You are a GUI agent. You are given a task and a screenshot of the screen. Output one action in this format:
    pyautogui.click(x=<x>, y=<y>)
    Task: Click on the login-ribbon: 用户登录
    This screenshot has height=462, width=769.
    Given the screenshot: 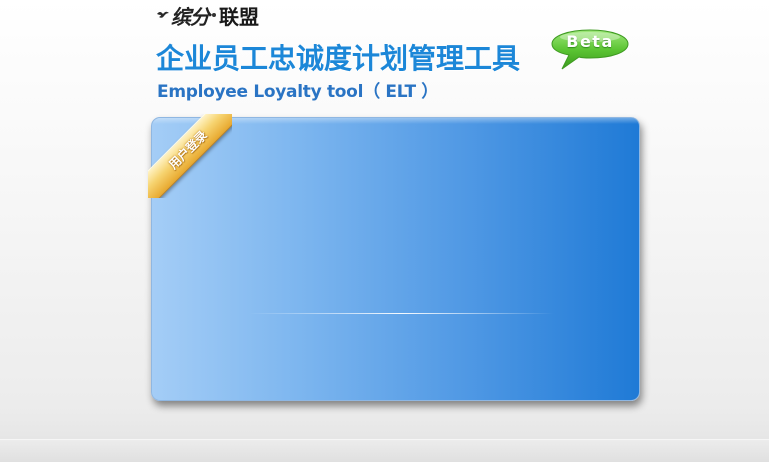 What is the action you would take?
    pyautogui.click(x=190, y=156)
    